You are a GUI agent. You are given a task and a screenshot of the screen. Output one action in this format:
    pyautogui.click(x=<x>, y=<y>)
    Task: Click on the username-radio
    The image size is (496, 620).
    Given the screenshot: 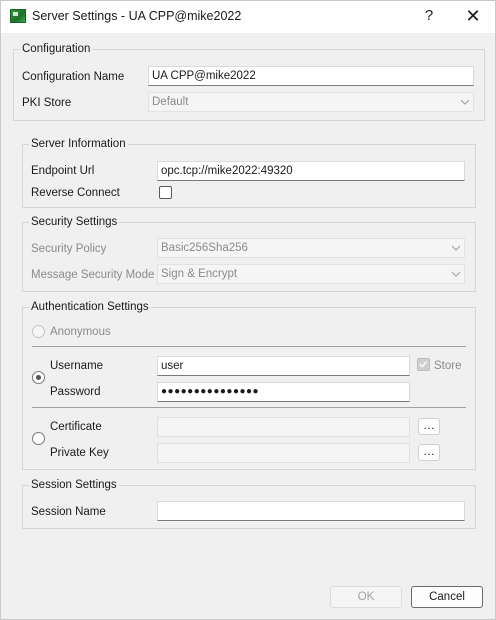 What is the action you would take?
    pyautogui.click(x=38, y=377)
    